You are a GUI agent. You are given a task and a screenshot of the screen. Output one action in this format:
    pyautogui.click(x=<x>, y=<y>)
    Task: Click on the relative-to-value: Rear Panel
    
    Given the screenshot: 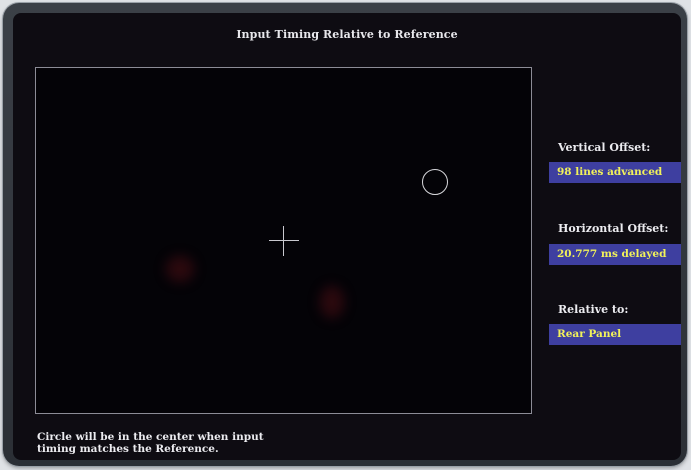 What is the action you would take?
    pyautogui.click(x=615, y=334)
    